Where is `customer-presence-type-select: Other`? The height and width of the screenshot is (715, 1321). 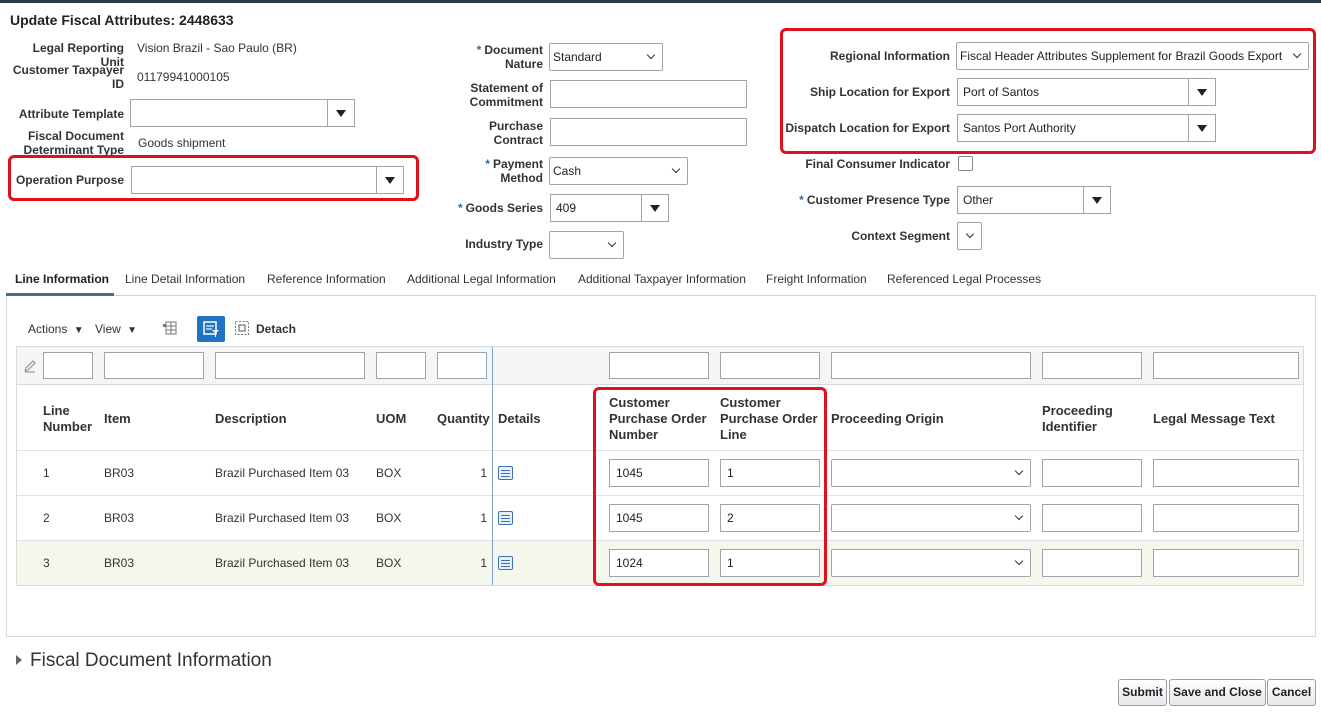 customer-presence-type-select: Other is located at coordinates (1034, 200).